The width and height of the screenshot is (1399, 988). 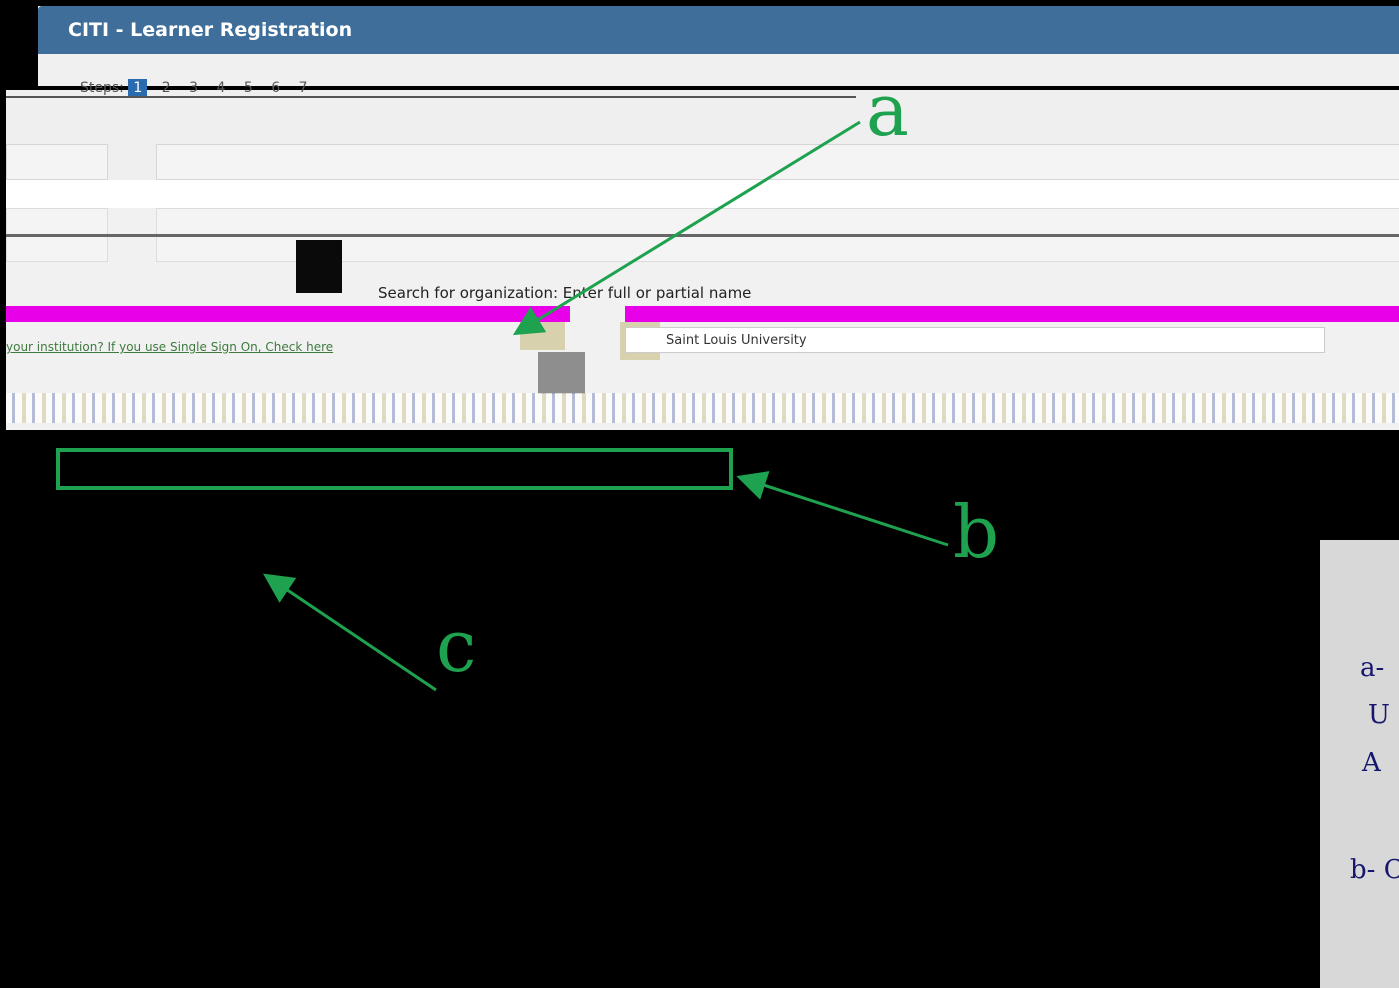 I want to click on arrow-a, so click(x=686, y=228).